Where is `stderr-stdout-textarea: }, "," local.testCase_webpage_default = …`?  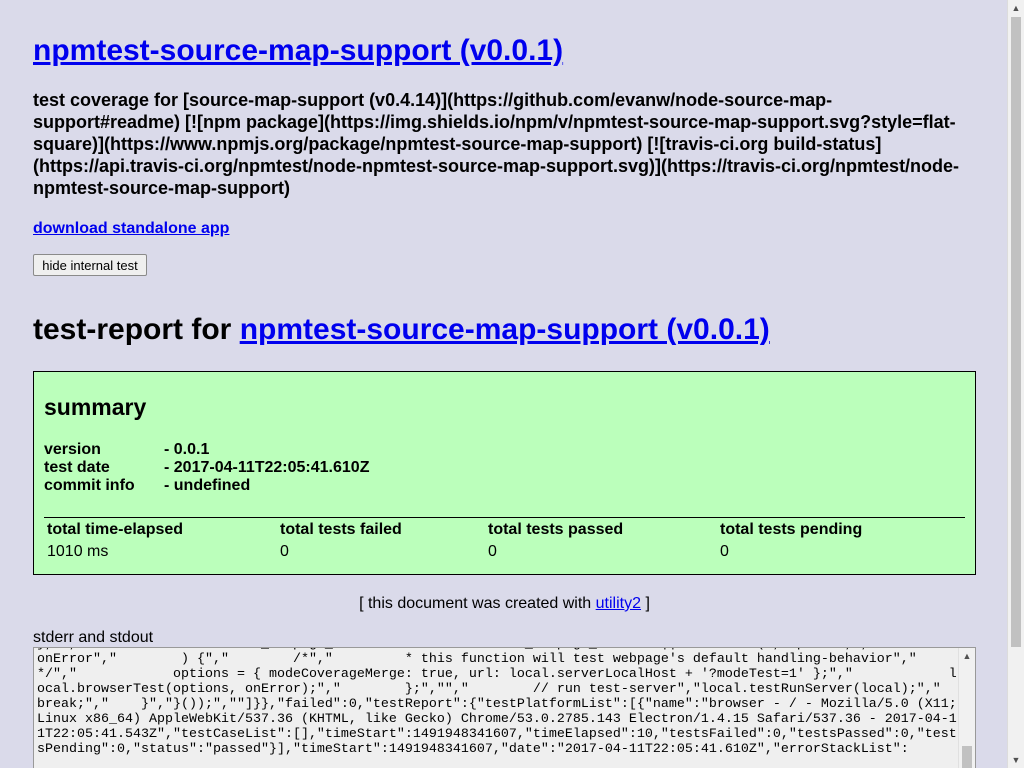 stderr-stdout-textarea: }, "," local.testCase_webpage_default = … is located at coordinates (504, 707).